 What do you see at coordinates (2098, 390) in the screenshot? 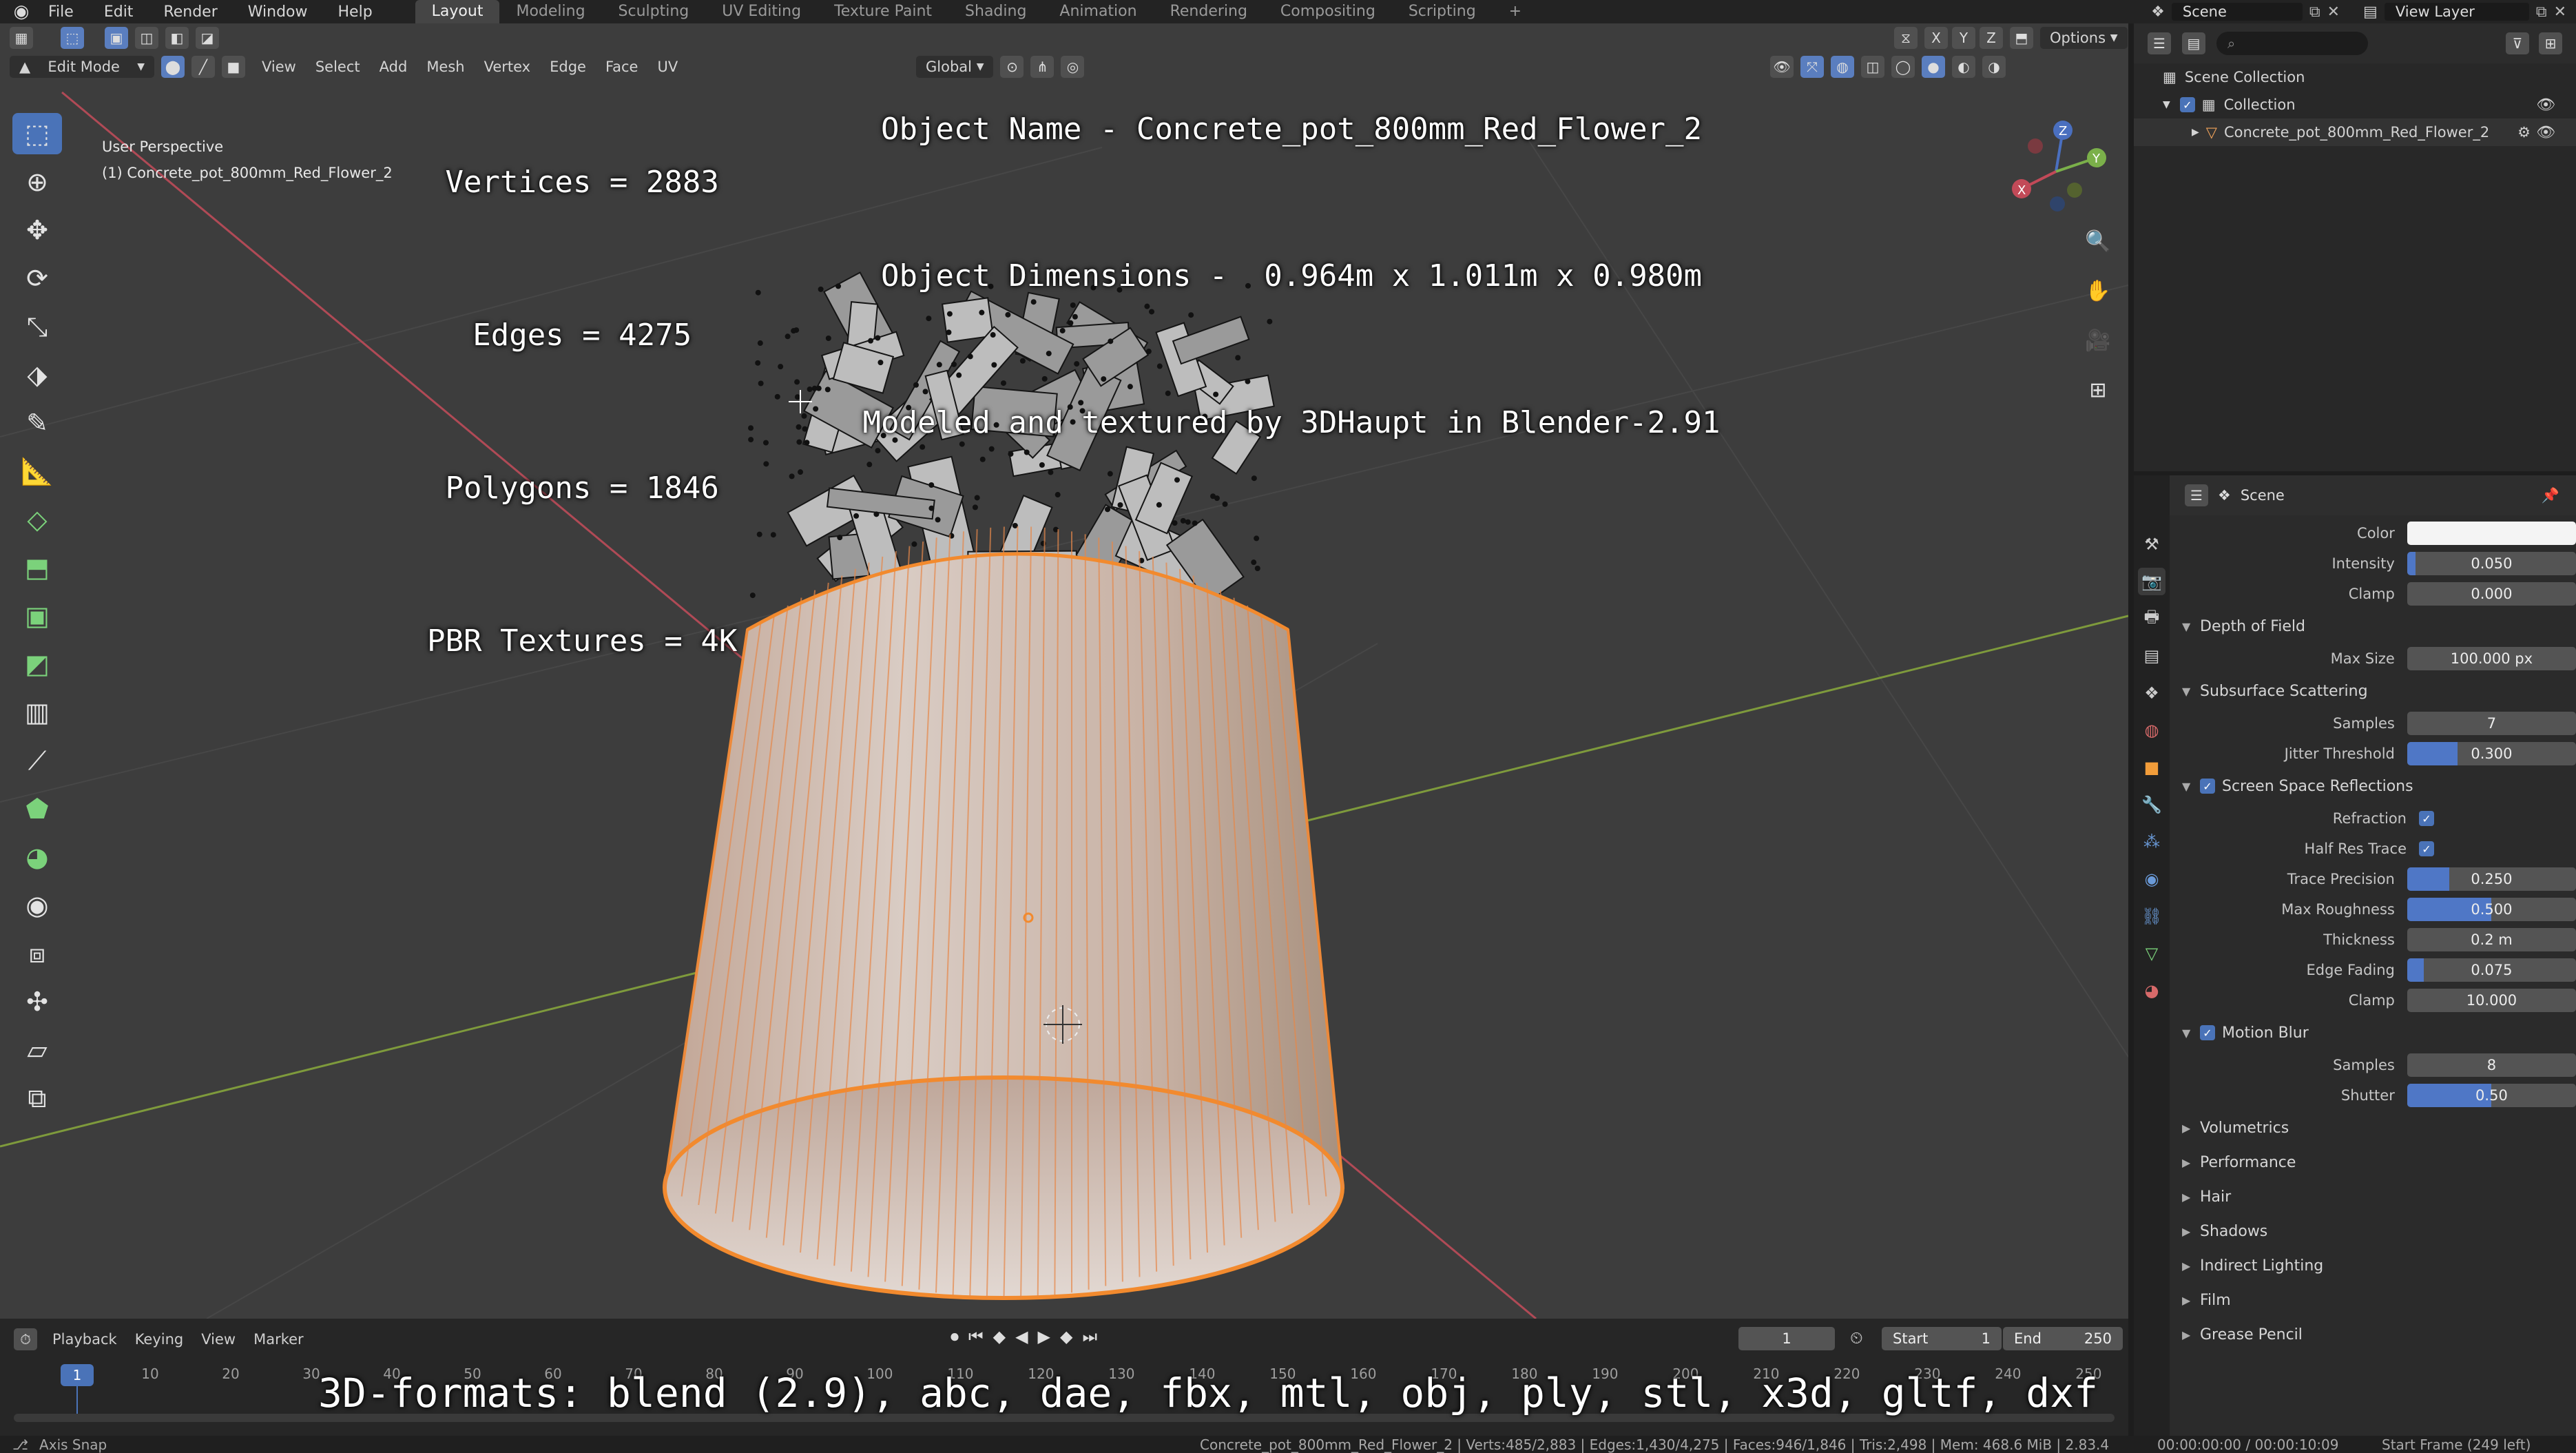
I see `ortho-grid-icon: ⊞` at bounding box center [2098, 390].